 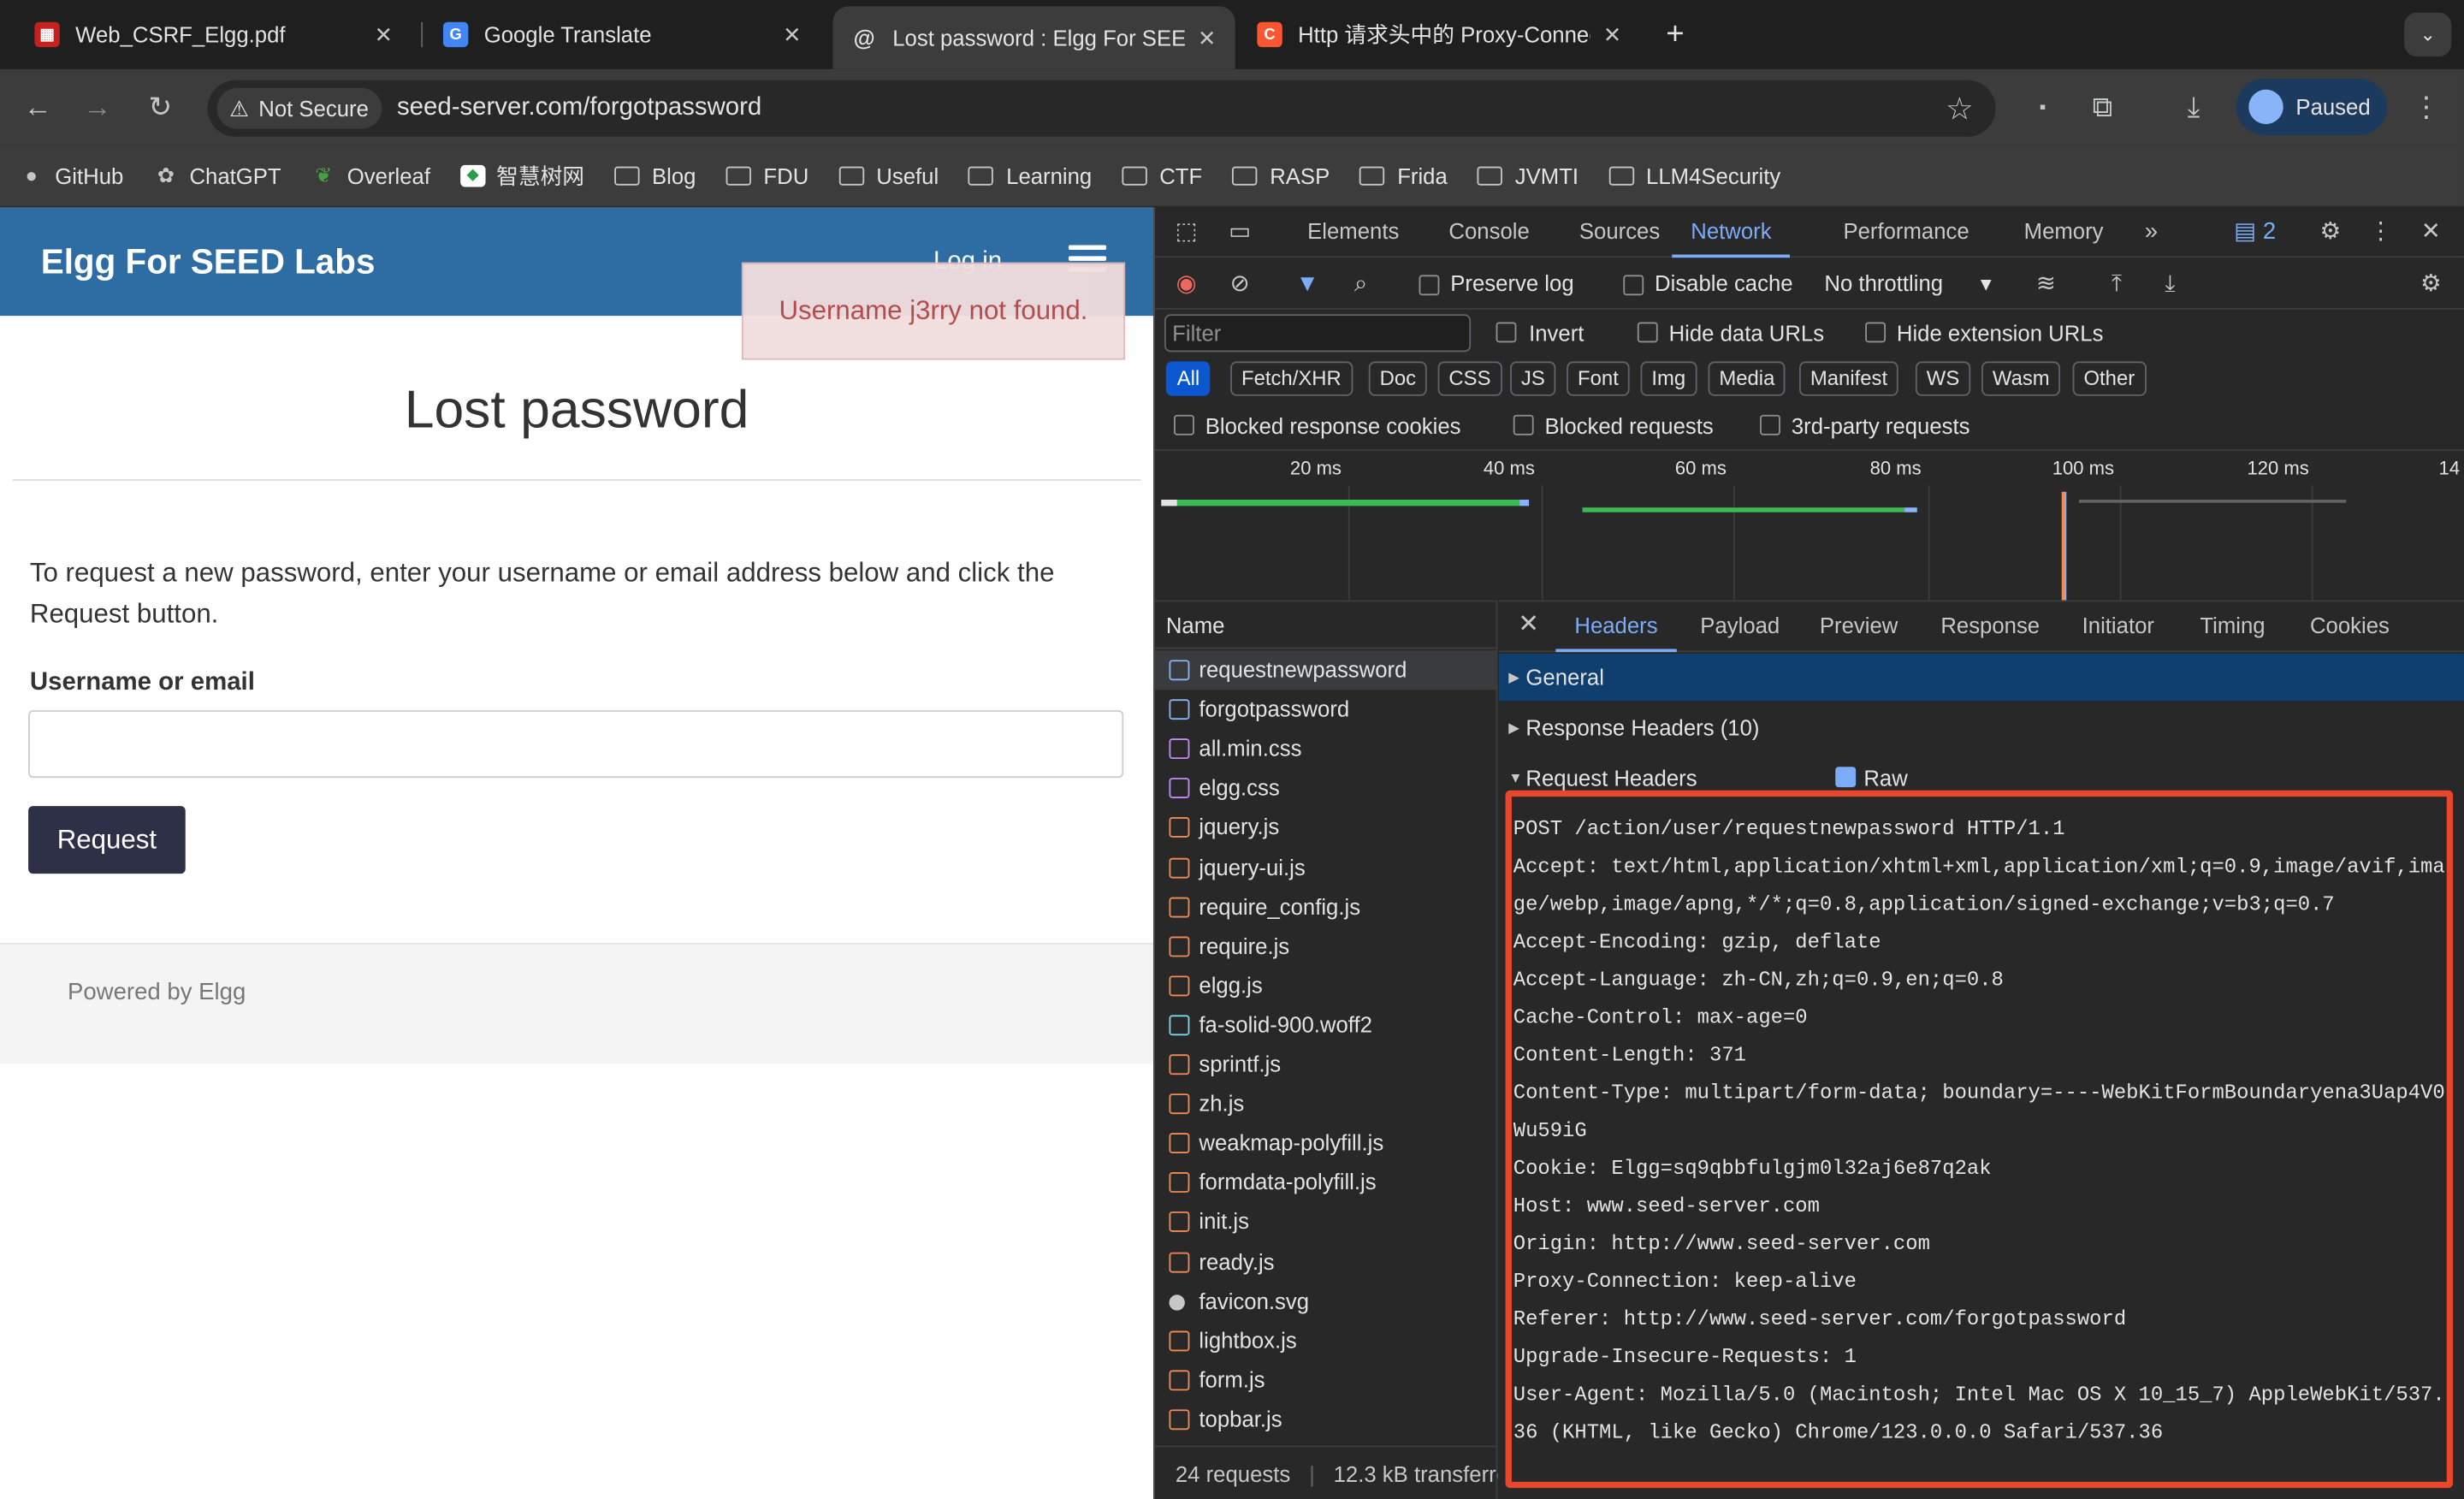 What do you see at coordinates (1981, 727) in the screenshot?
I see `response-headers-section-header: ▶ Response Headers (10)` at bounding box center [1981, 727].